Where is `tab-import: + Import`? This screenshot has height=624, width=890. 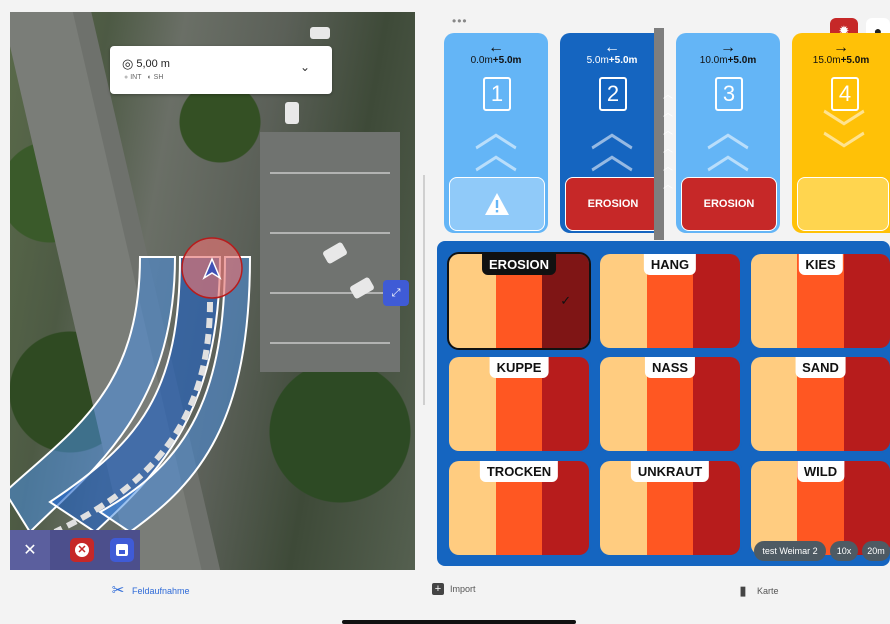 tab-import: + Import is located at coordinates (454, 589).